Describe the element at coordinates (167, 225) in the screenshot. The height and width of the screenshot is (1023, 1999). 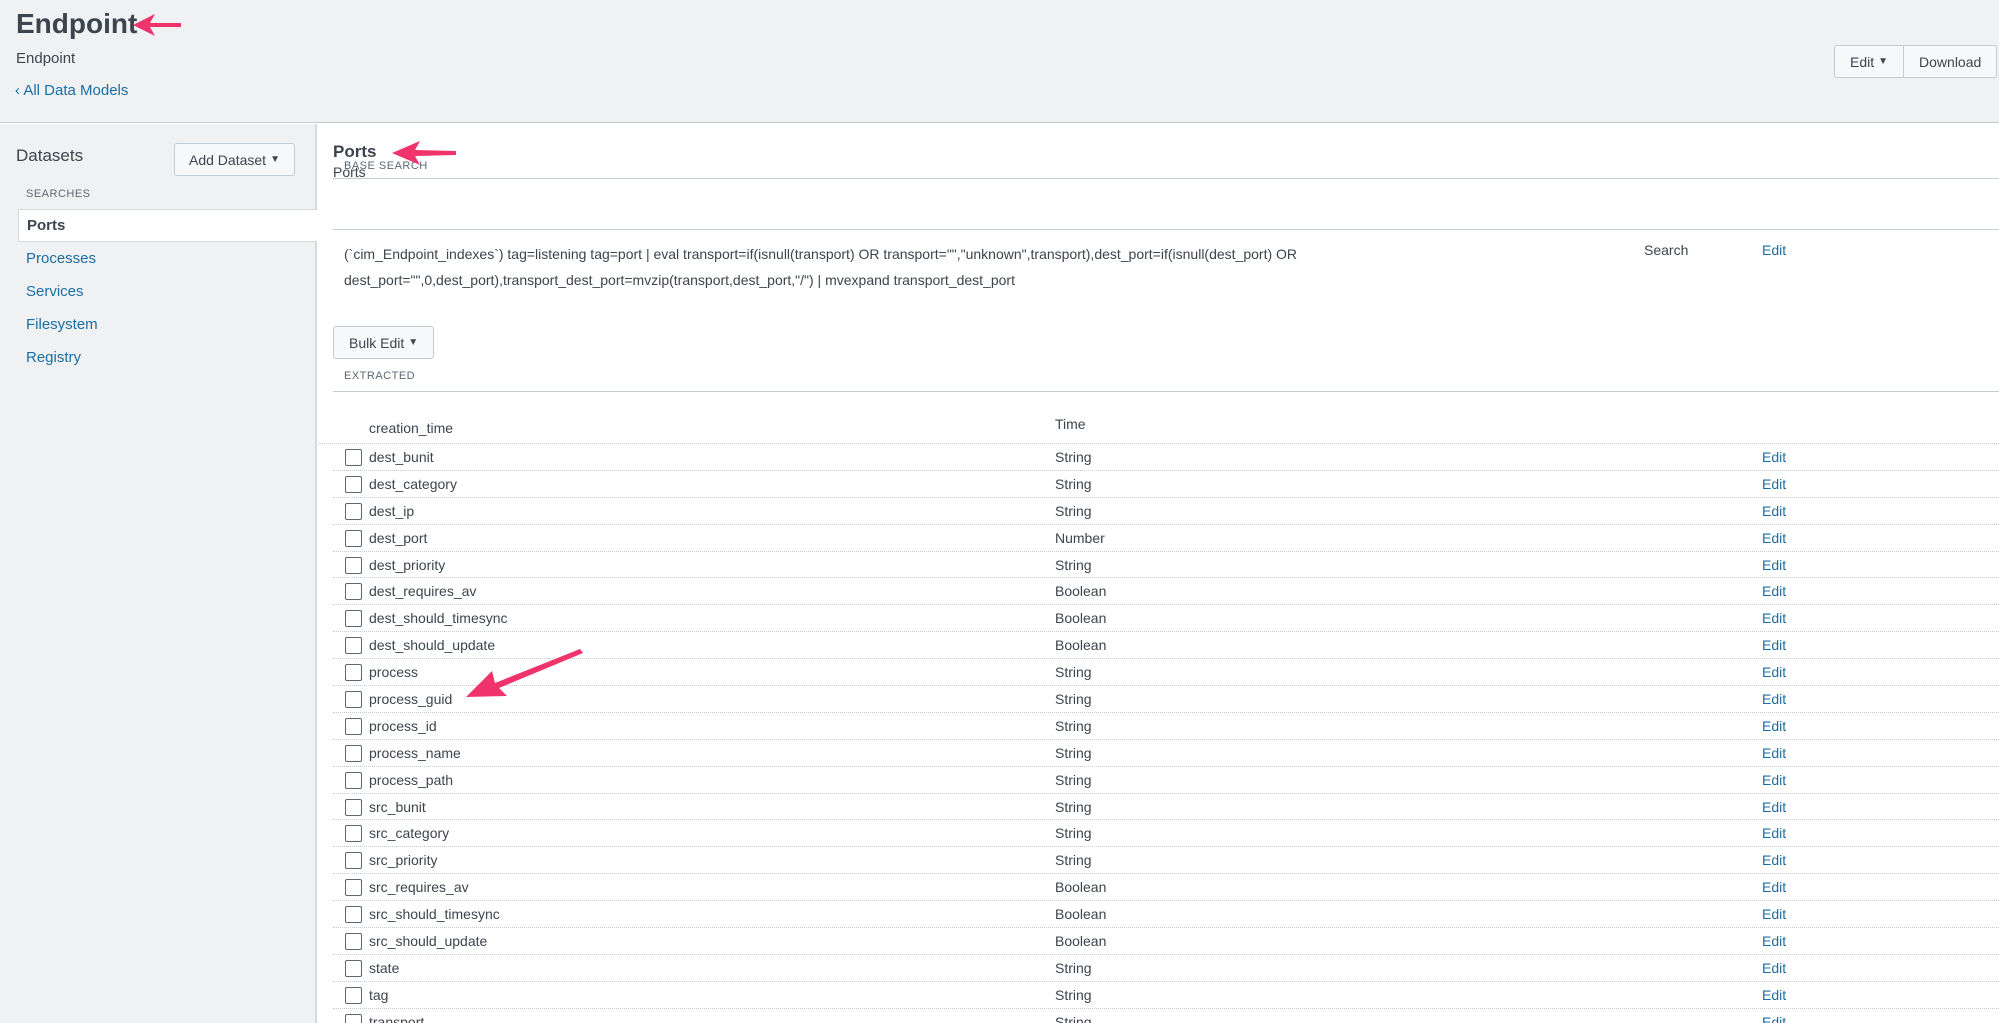
I see `sidebar-item-ports: Ports` at that location.